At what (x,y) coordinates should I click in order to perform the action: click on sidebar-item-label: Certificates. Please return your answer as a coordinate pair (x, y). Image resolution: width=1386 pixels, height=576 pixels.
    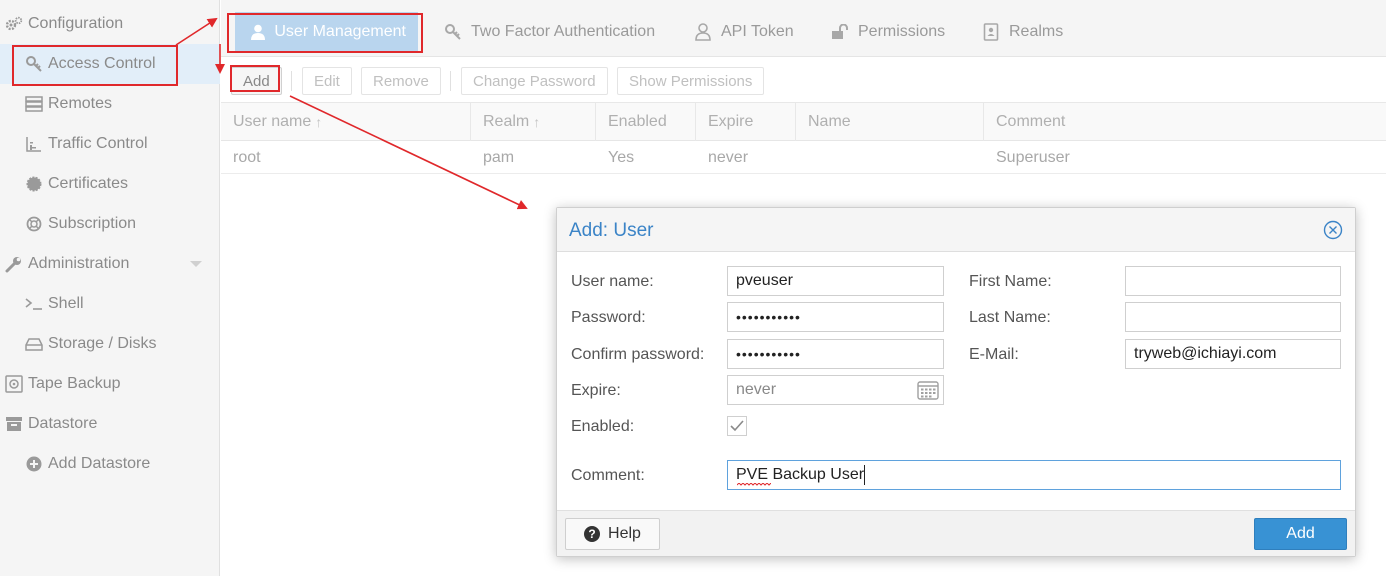
    Looking at the image, I should click on (88, 183).